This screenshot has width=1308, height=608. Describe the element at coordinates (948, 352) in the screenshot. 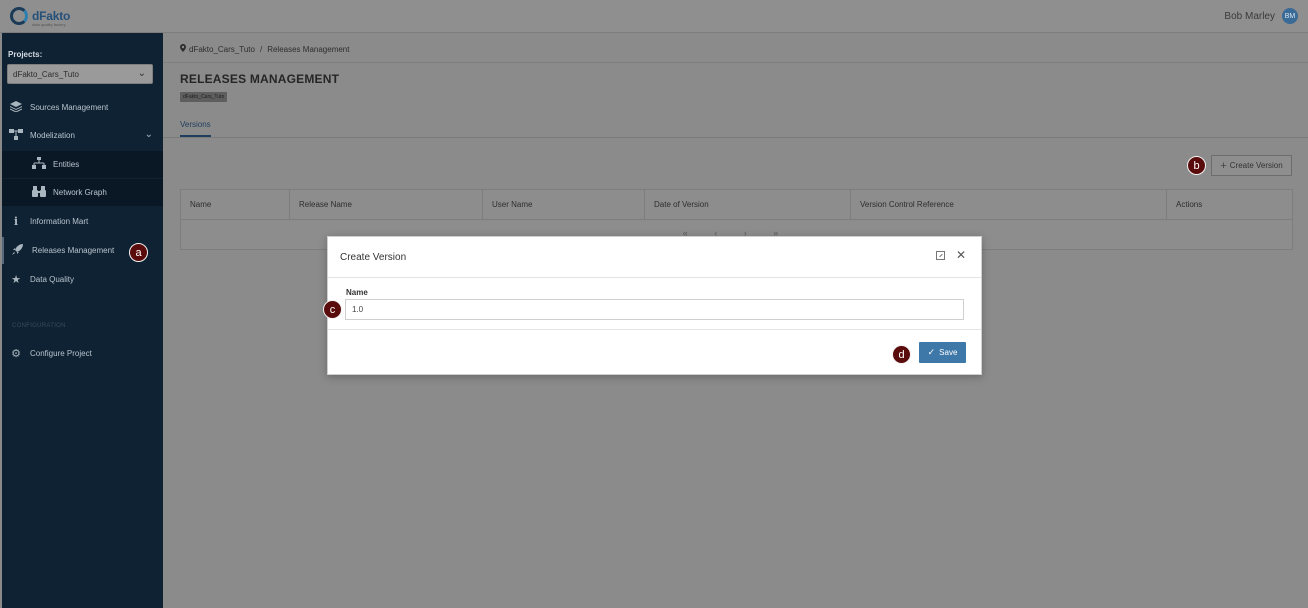

I see `save-button-label: Save` at that location.